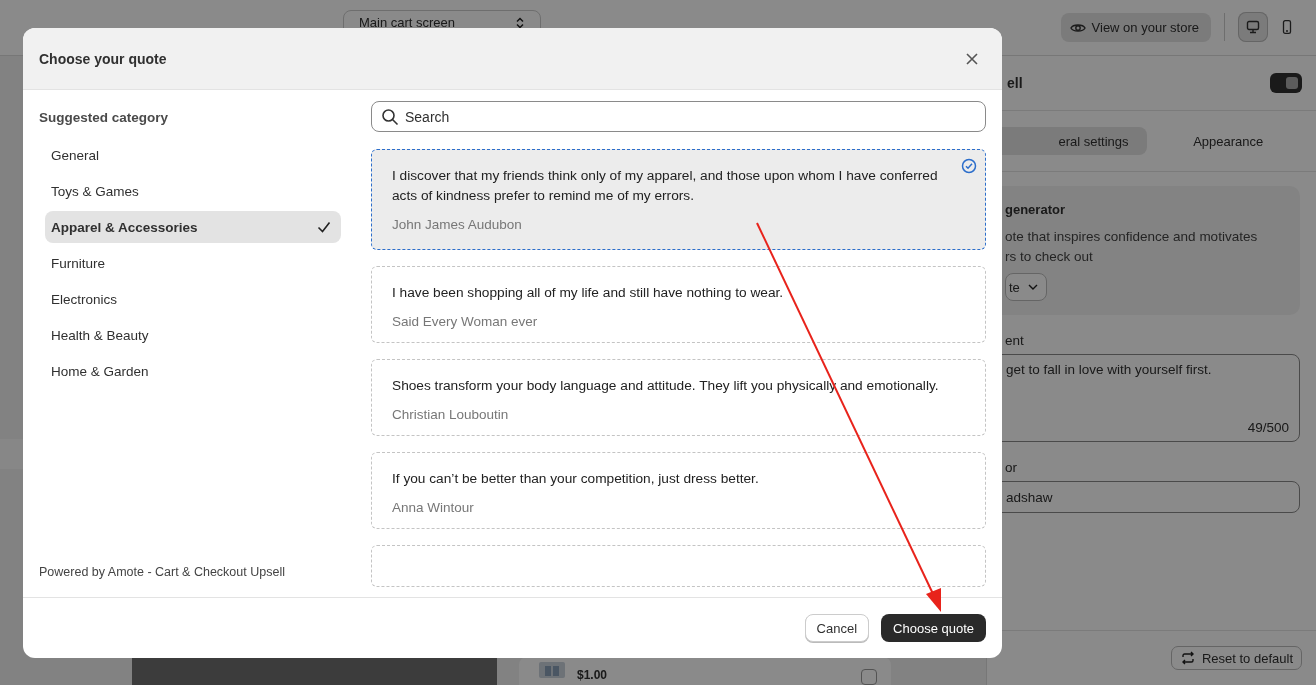  What do you see at coordinates (104, 117) in the screenshot?
I see `sidebar-heading: Suggested category` at bounding box center [104, 117].